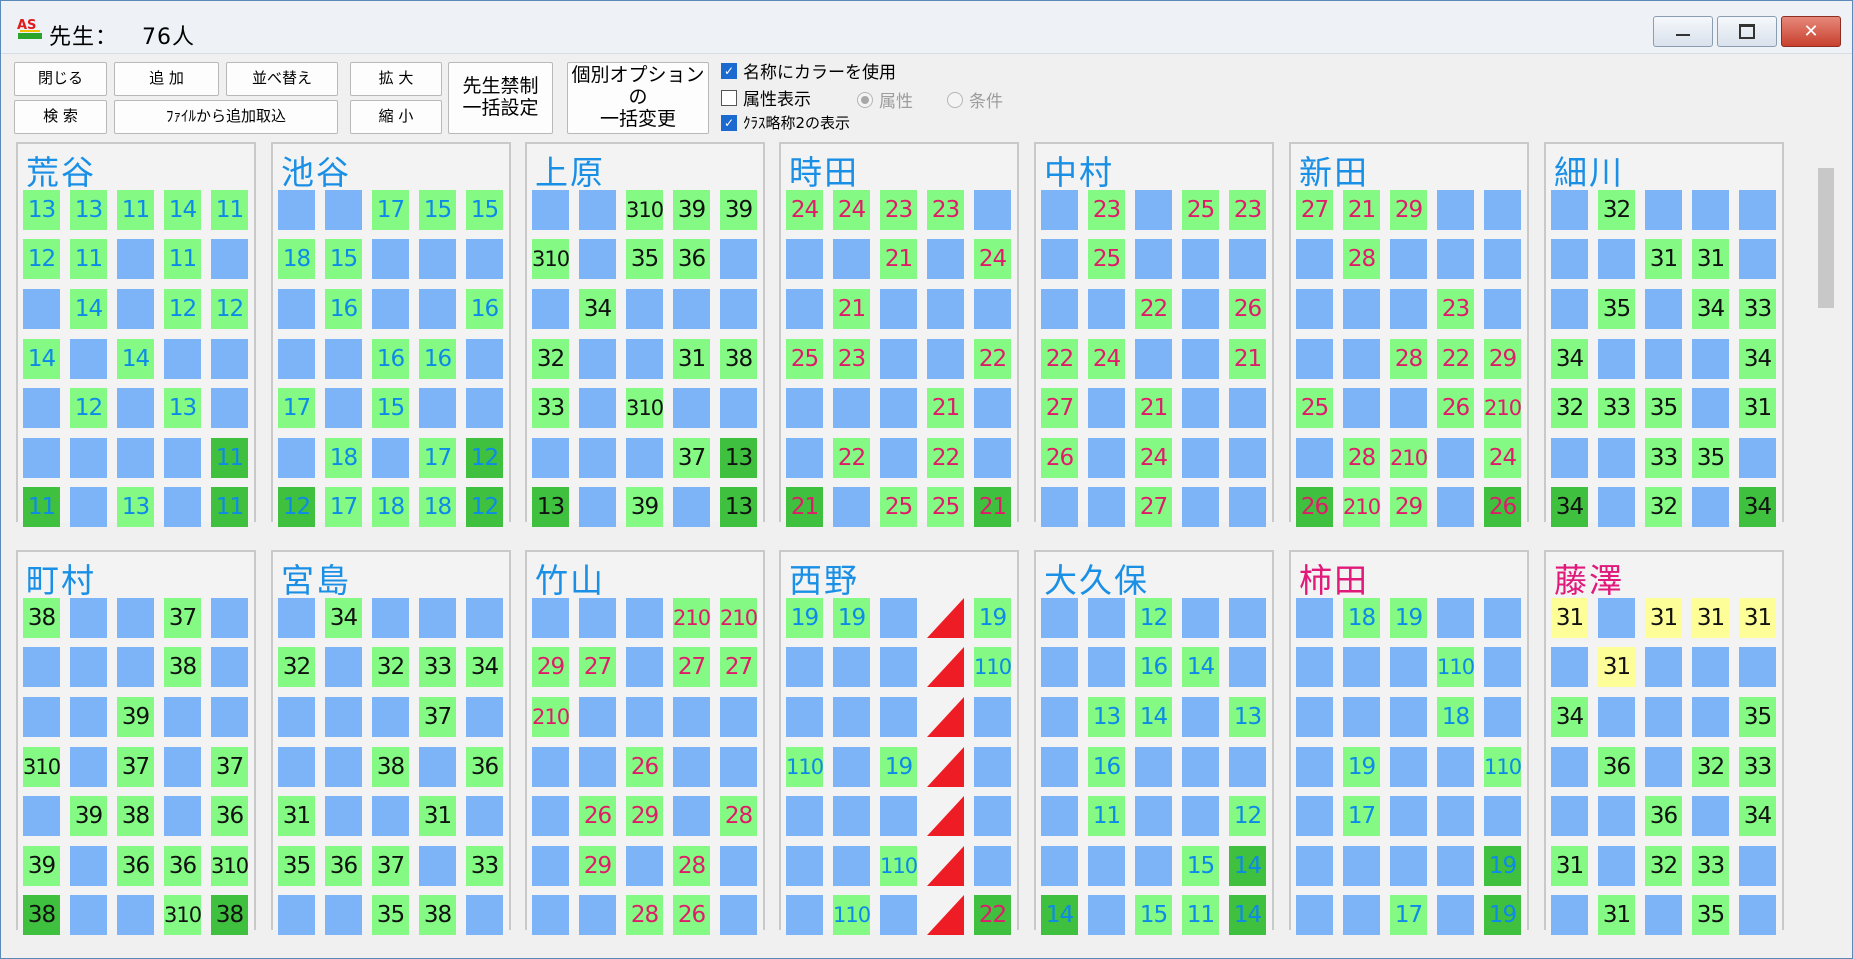 The height and width of the screenshot is (959, 1853). What do you see at coordinates (1683, 31) in the screenshot?
I see `minimize-button` at bounding box center [1683, 31].